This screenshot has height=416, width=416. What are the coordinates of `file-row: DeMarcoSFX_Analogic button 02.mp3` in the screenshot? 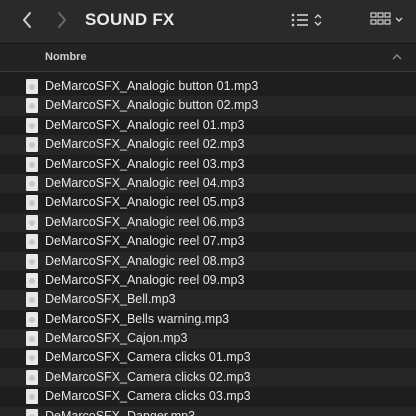 It's located at (208, 106).